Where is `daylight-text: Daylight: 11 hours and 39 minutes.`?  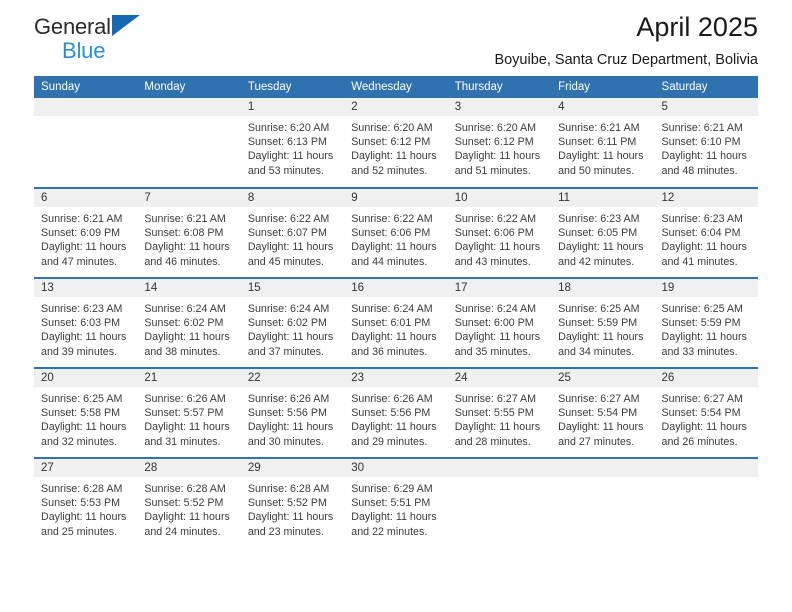
daylight-text: Daylight: 11 hours and 39 minutes. is located at coordinates (84, 344).